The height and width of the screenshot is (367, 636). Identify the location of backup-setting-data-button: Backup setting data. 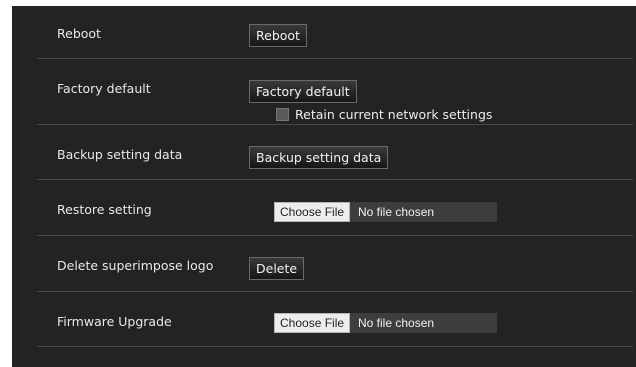
(319, 157).